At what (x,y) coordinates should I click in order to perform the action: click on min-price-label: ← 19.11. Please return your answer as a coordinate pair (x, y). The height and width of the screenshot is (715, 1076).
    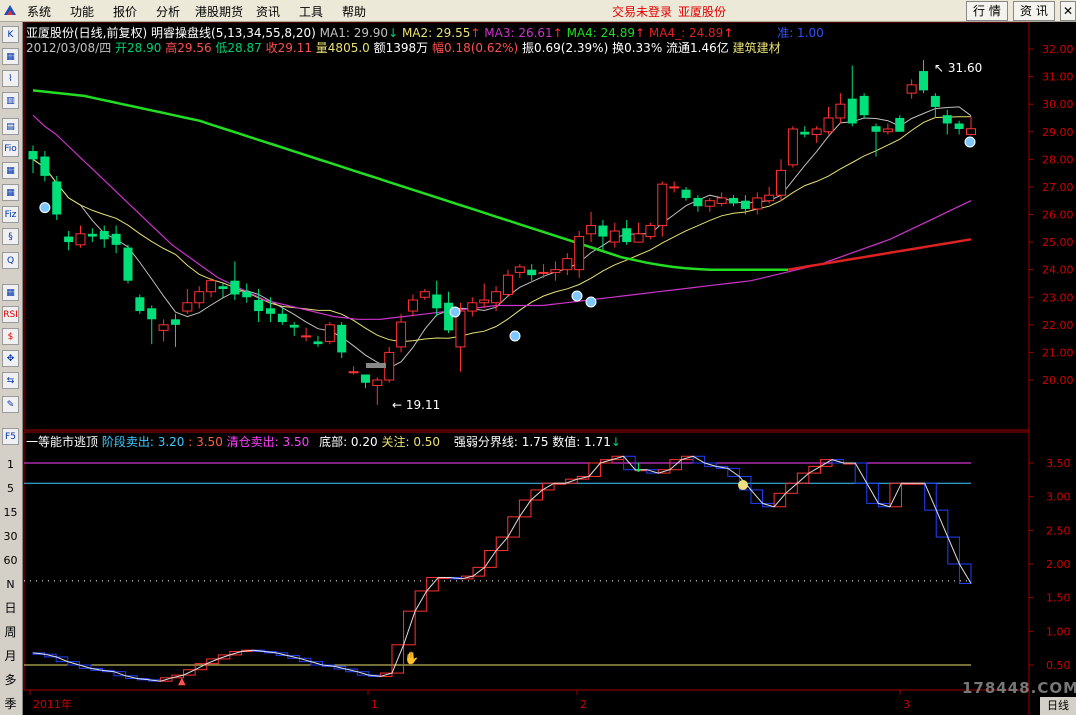
    Looking at the image, I should click on (416, 405).